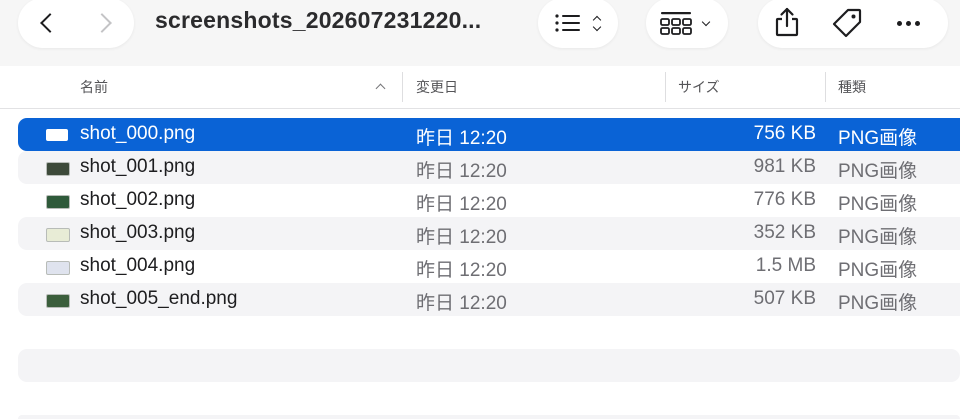  I want to click on sort-ascending-icon, so click(380, 88).